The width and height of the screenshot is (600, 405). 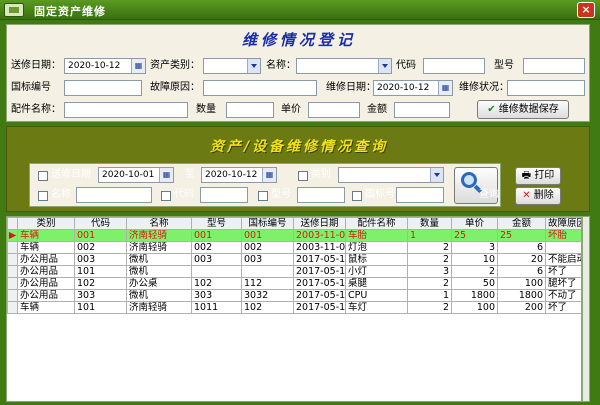 I want to click on delete-button: ✕ 删除, so click(x=538, y=196).